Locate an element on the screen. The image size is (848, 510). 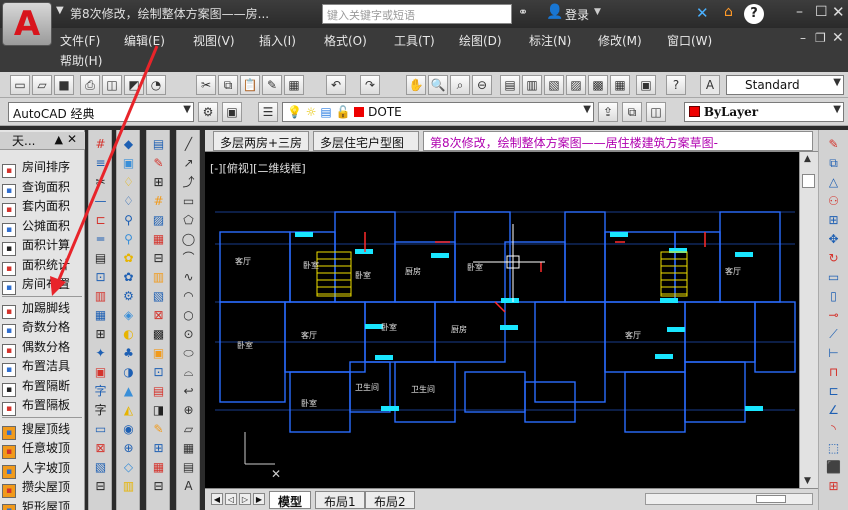
half-box-icon: ◨ is located at coordinates (158, 410).